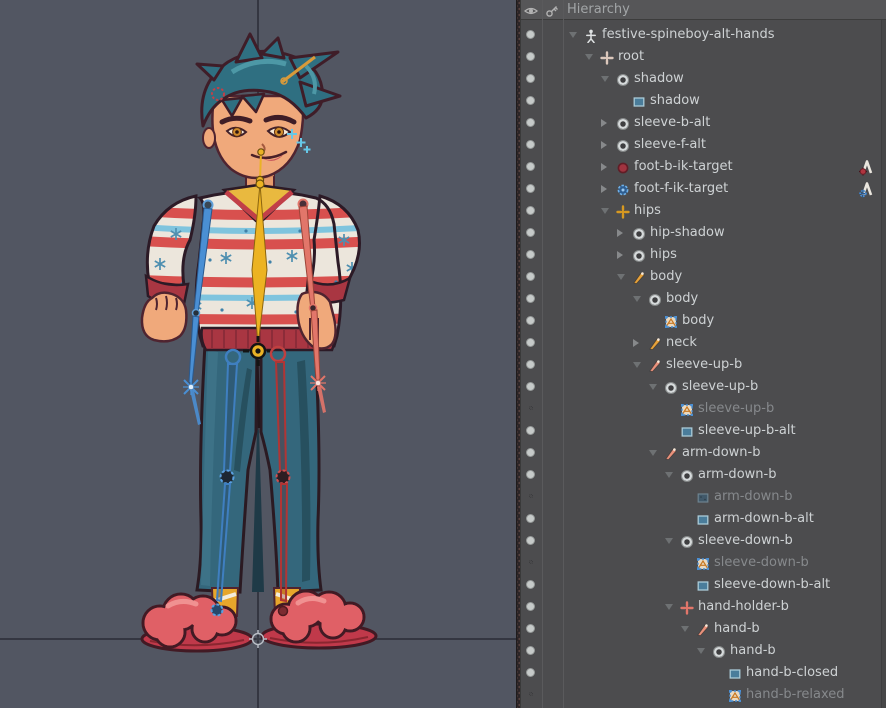 The height and width of the screenshot is (708, 886). I want to click on ik-red-constraint-icon, so click(866, 167).